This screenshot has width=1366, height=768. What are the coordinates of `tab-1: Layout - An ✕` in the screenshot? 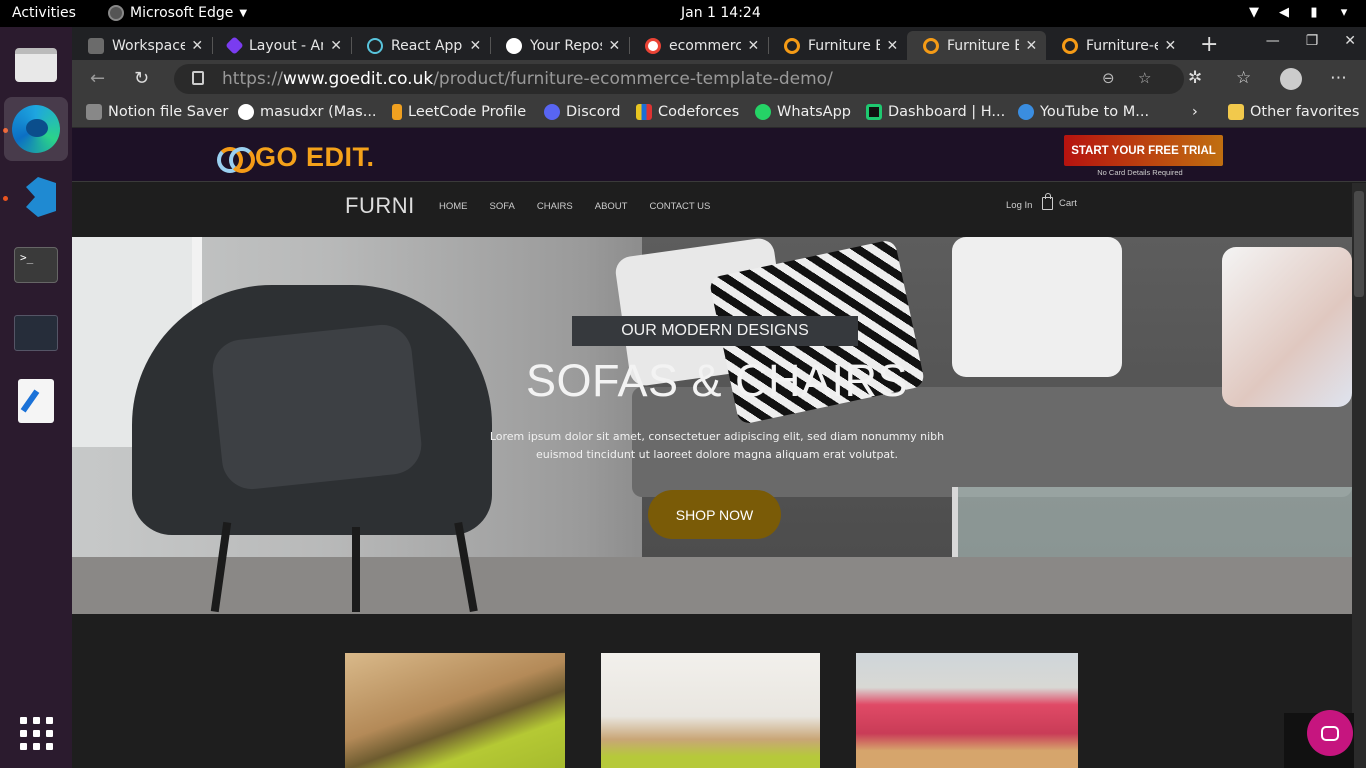 It's located at (282, 45).